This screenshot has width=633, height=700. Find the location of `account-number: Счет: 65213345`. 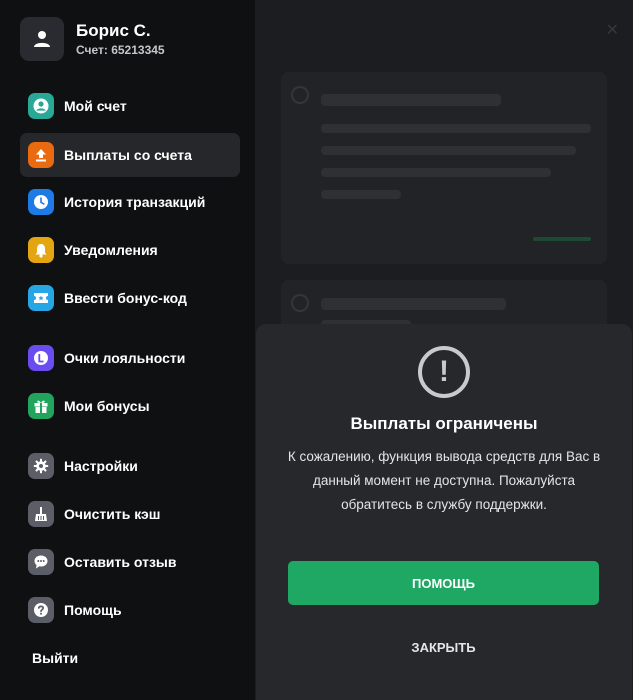

account-number: Счет: 65213345 is located at coordinates (120, 50).